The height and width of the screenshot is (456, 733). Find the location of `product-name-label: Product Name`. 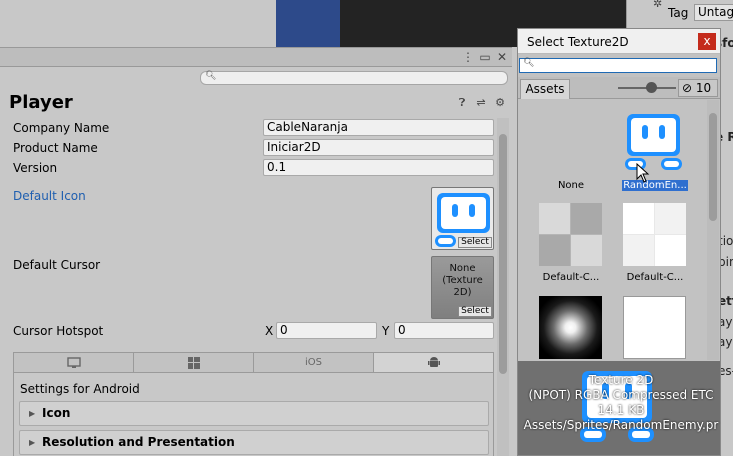

product-name-label: Product Name is located at coordinates (55, 148).